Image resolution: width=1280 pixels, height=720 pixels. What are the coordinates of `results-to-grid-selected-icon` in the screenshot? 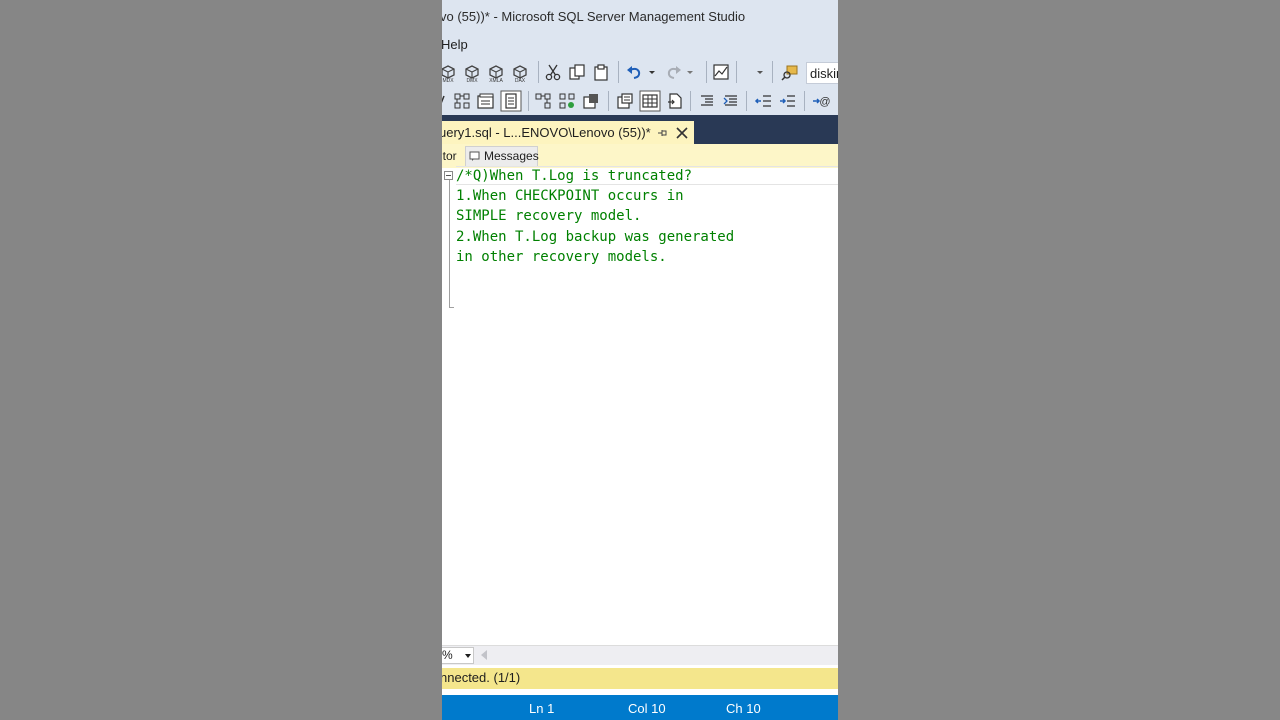 It's located at (511, 101).